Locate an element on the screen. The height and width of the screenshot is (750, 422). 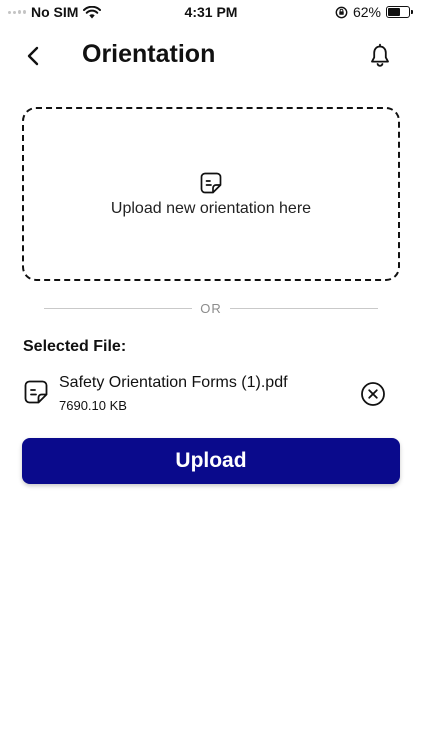
divider-line-right is located at coordinates (303, 308).